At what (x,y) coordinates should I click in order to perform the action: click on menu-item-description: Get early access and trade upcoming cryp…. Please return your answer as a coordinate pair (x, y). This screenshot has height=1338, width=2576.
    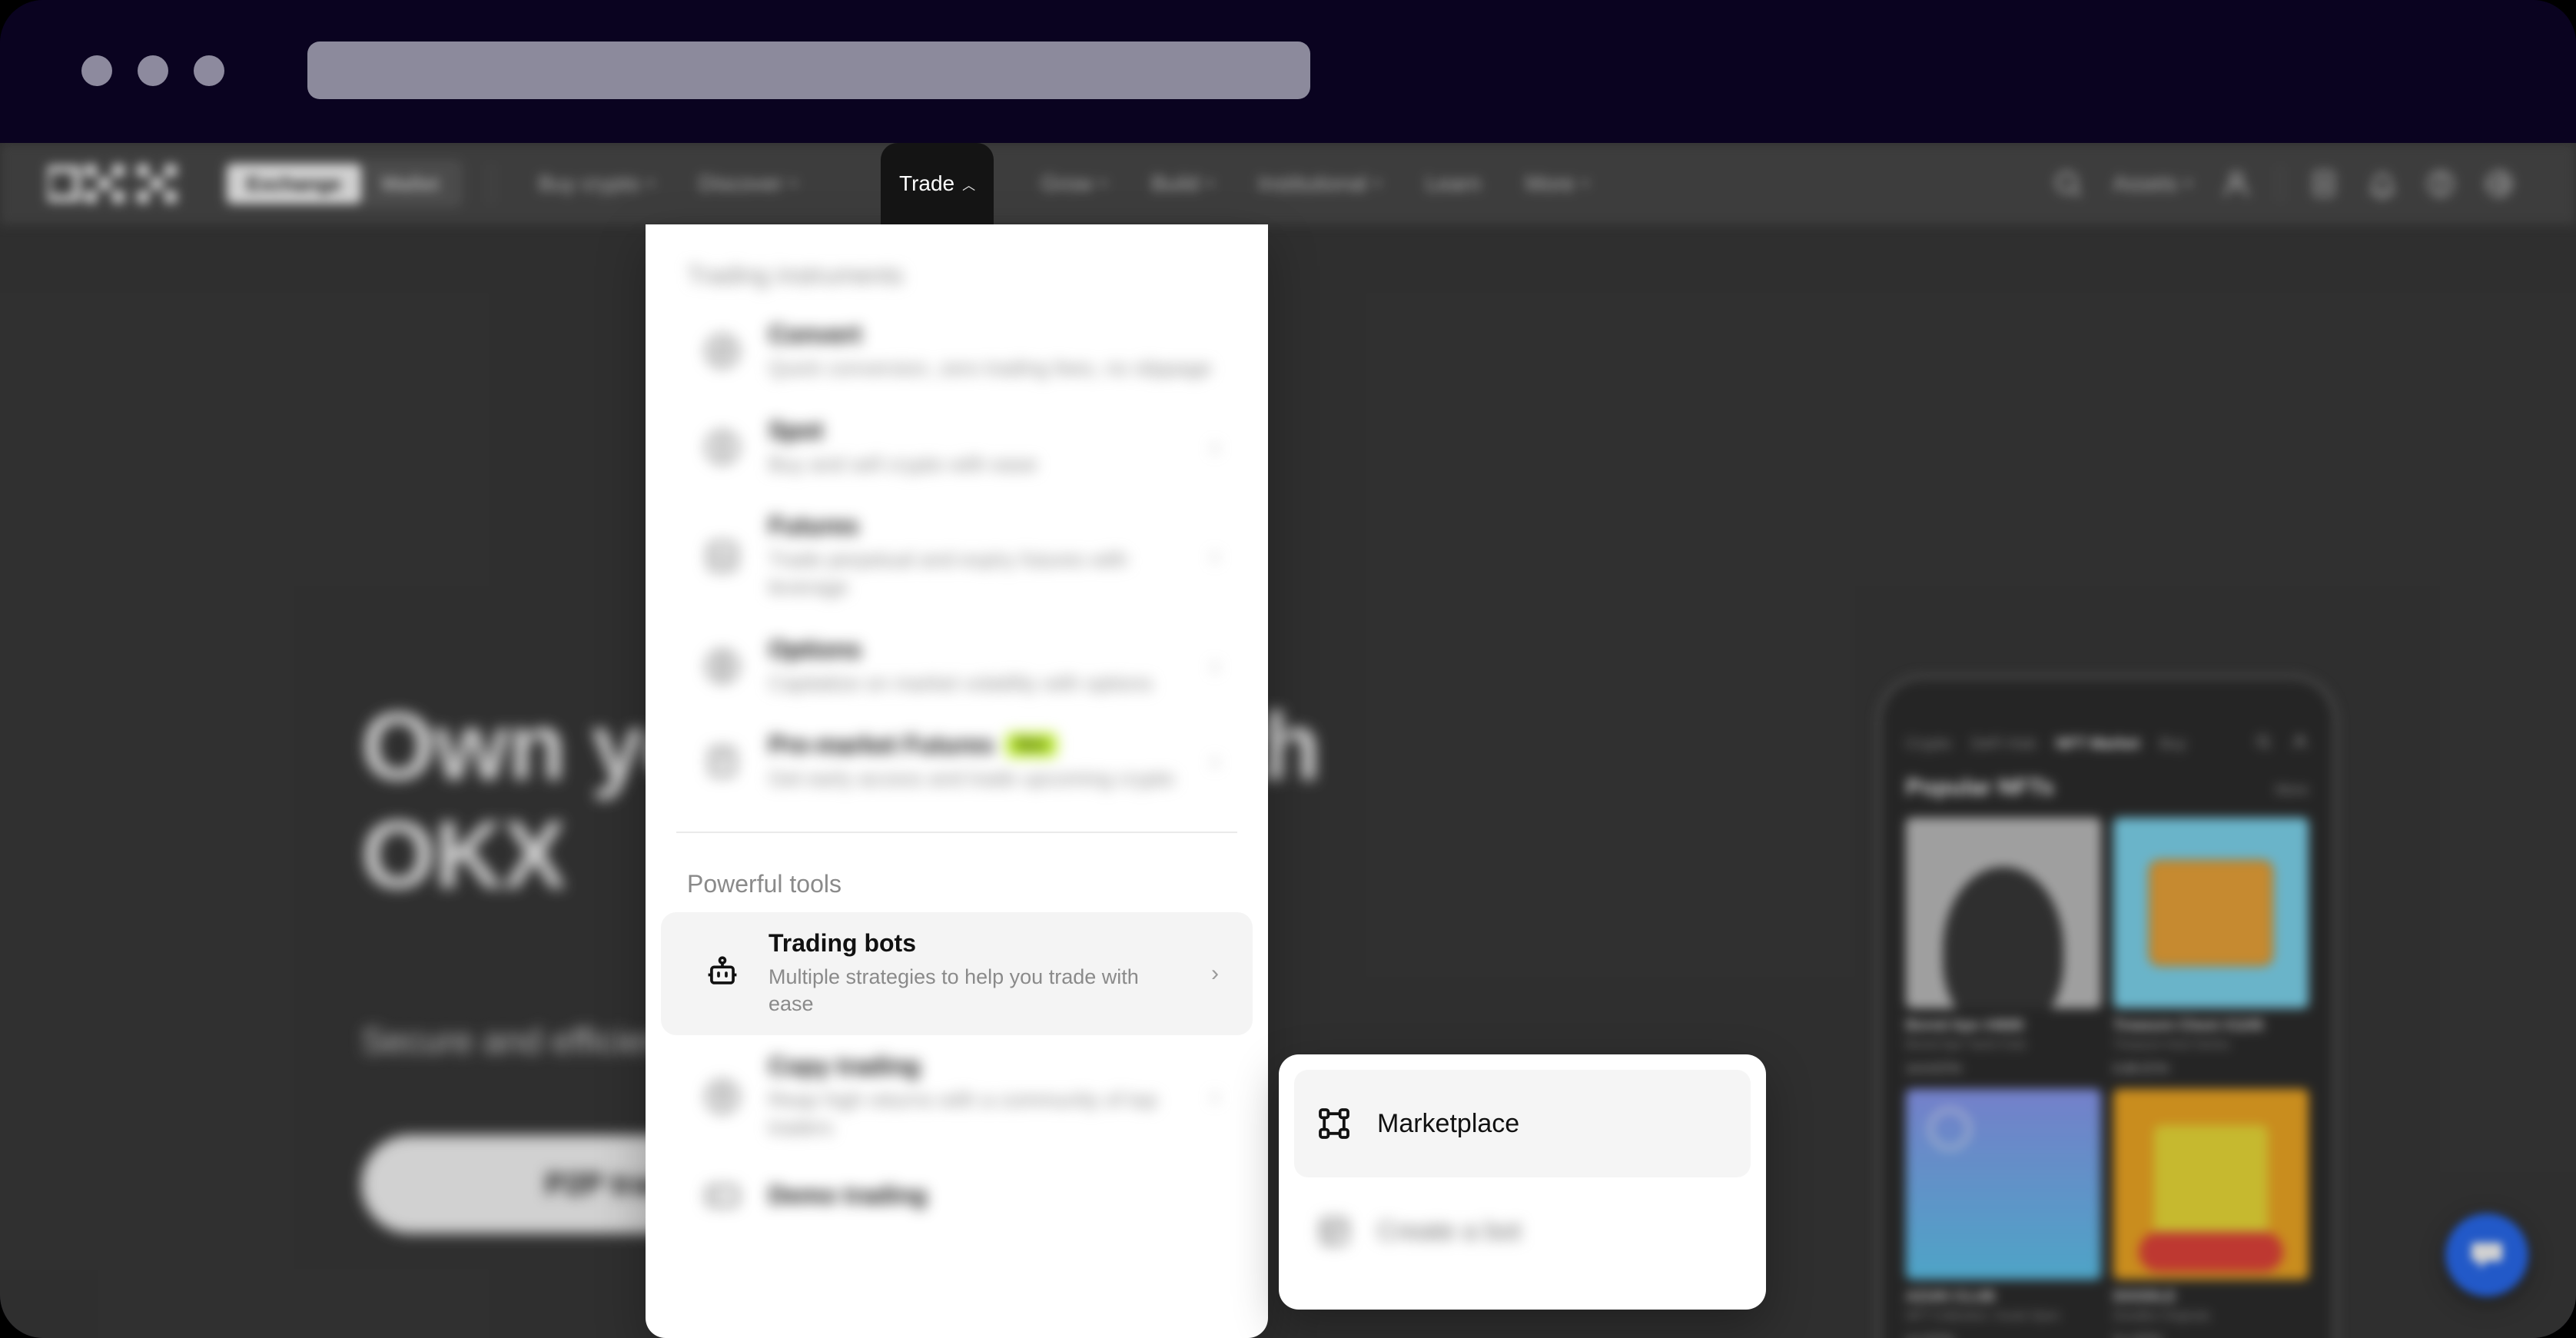
    Looking at the image, I should click on (972, 779).